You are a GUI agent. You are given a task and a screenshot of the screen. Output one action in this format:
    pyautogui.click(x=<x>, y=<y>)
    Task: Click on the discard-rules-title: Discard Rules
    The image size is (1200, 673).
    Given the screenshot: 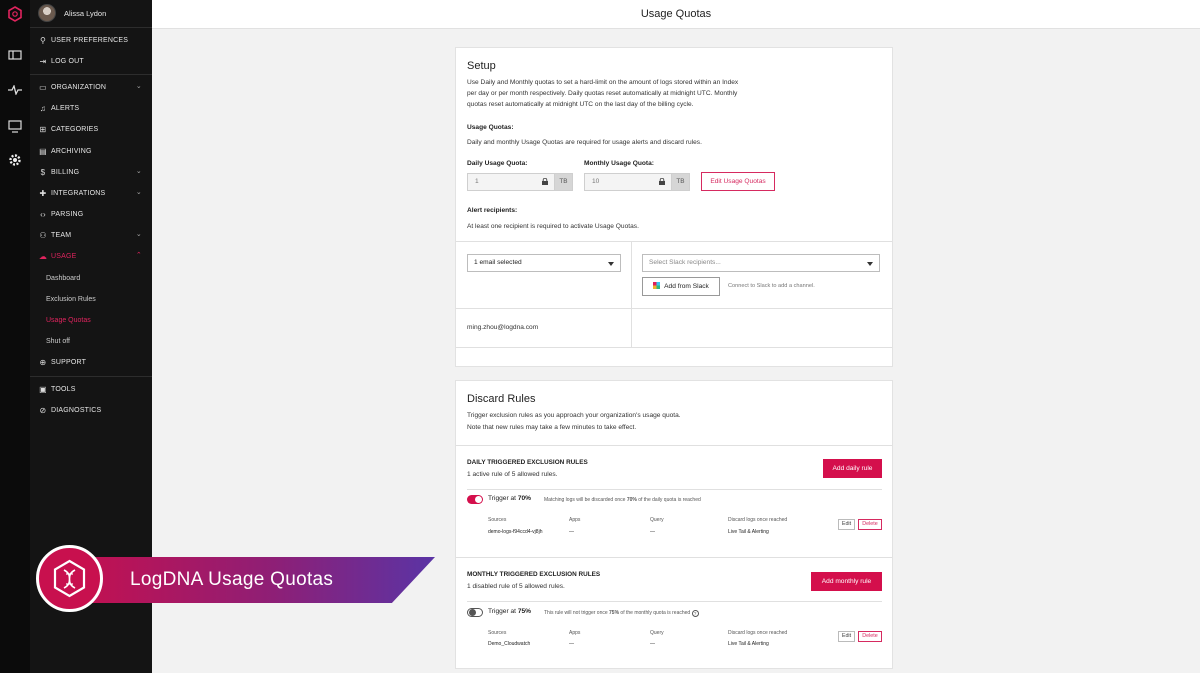 What is the action you would take?
    pyautogui.click(x=501, y=399)
    